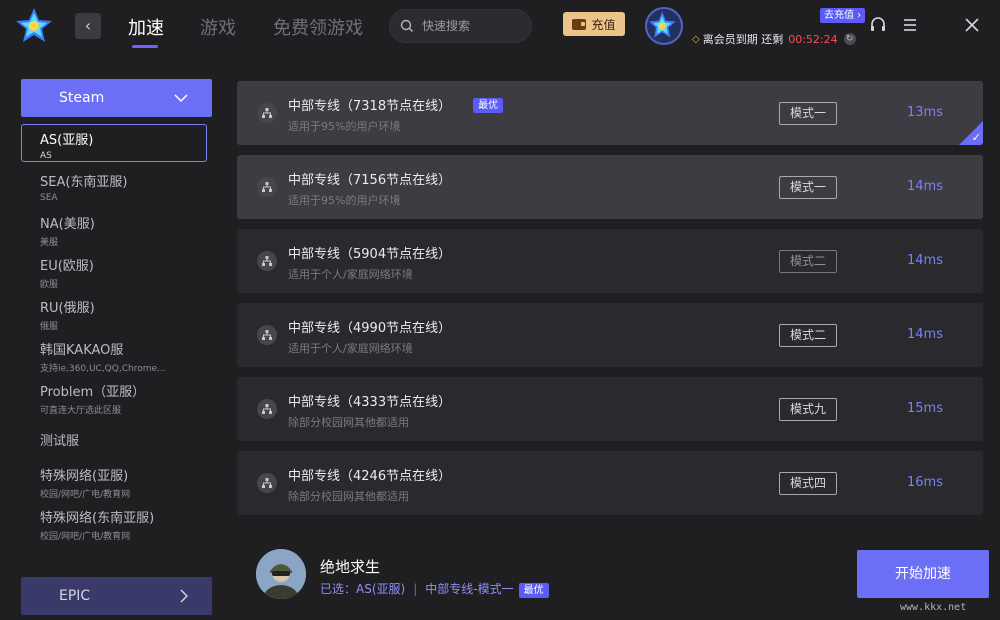 The height and width of the screenshot is (620, 1000). Describe the element at coordinates (114, 312) in the screenshot. I see `region-item-ru: RU(俄服) 俄服` at that location.